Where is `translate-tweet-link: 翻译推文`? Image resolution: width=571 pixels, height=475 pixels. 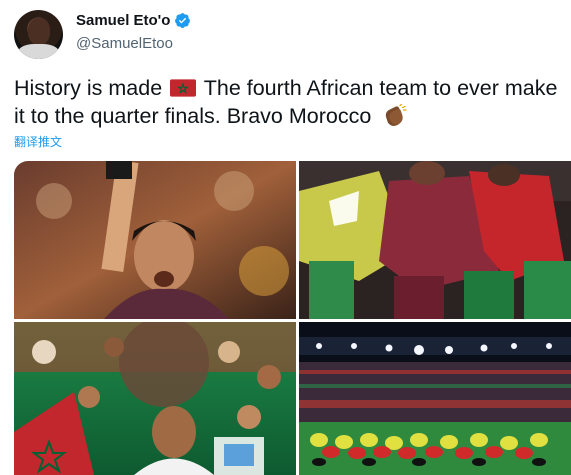
translate-tweet-link: 翻译推文 is located at coordinates (38, 141).